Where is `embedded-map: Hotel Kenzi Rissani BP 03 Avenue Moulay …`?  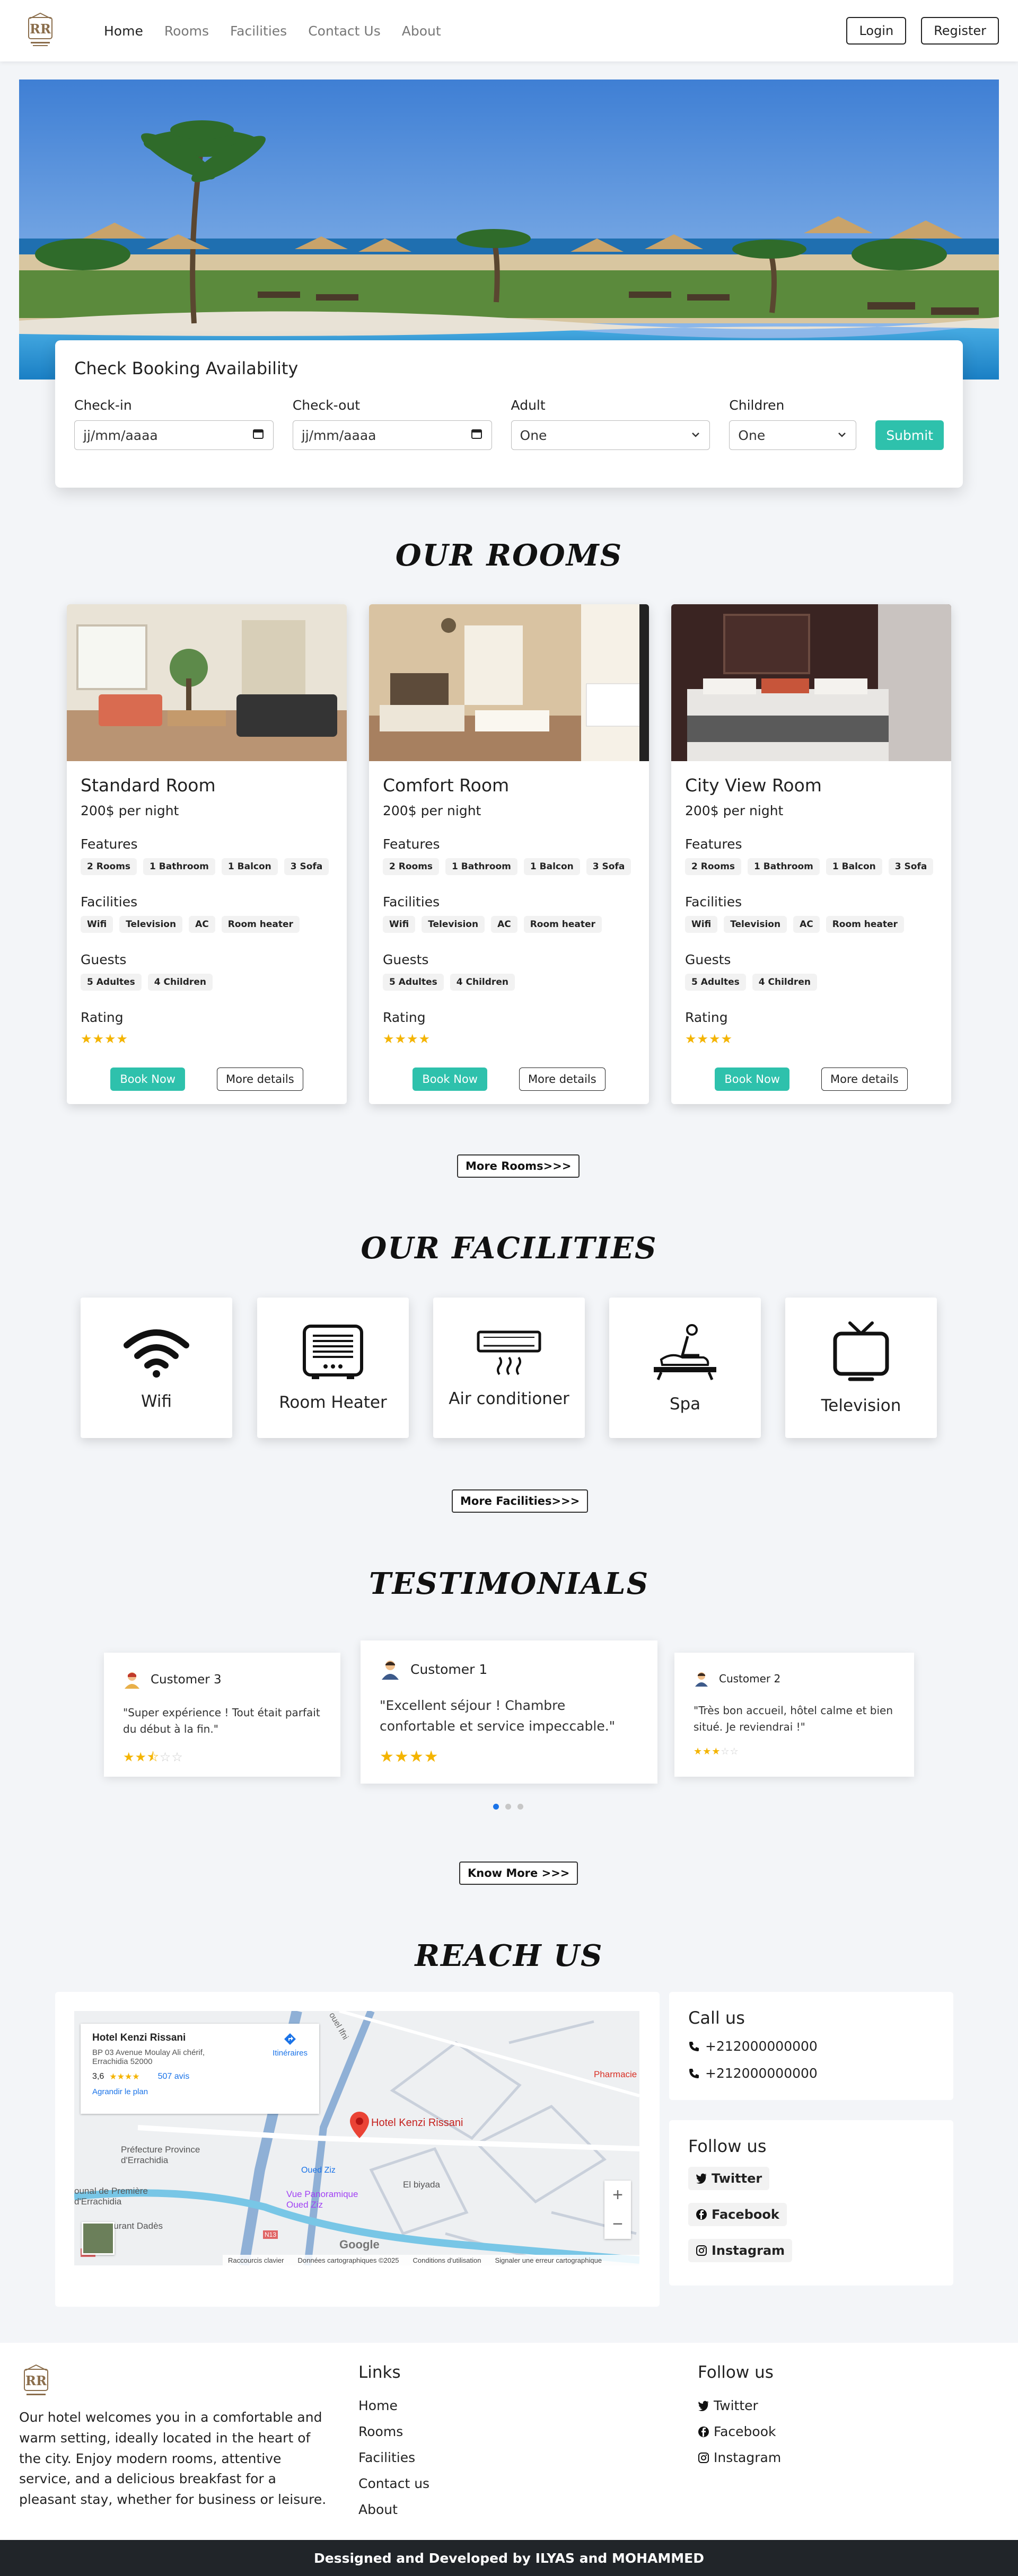 embedded-map: Hotel Kenzi Rissani BP 03 Avenue Moulay … is located at coordinates (356, 2138).